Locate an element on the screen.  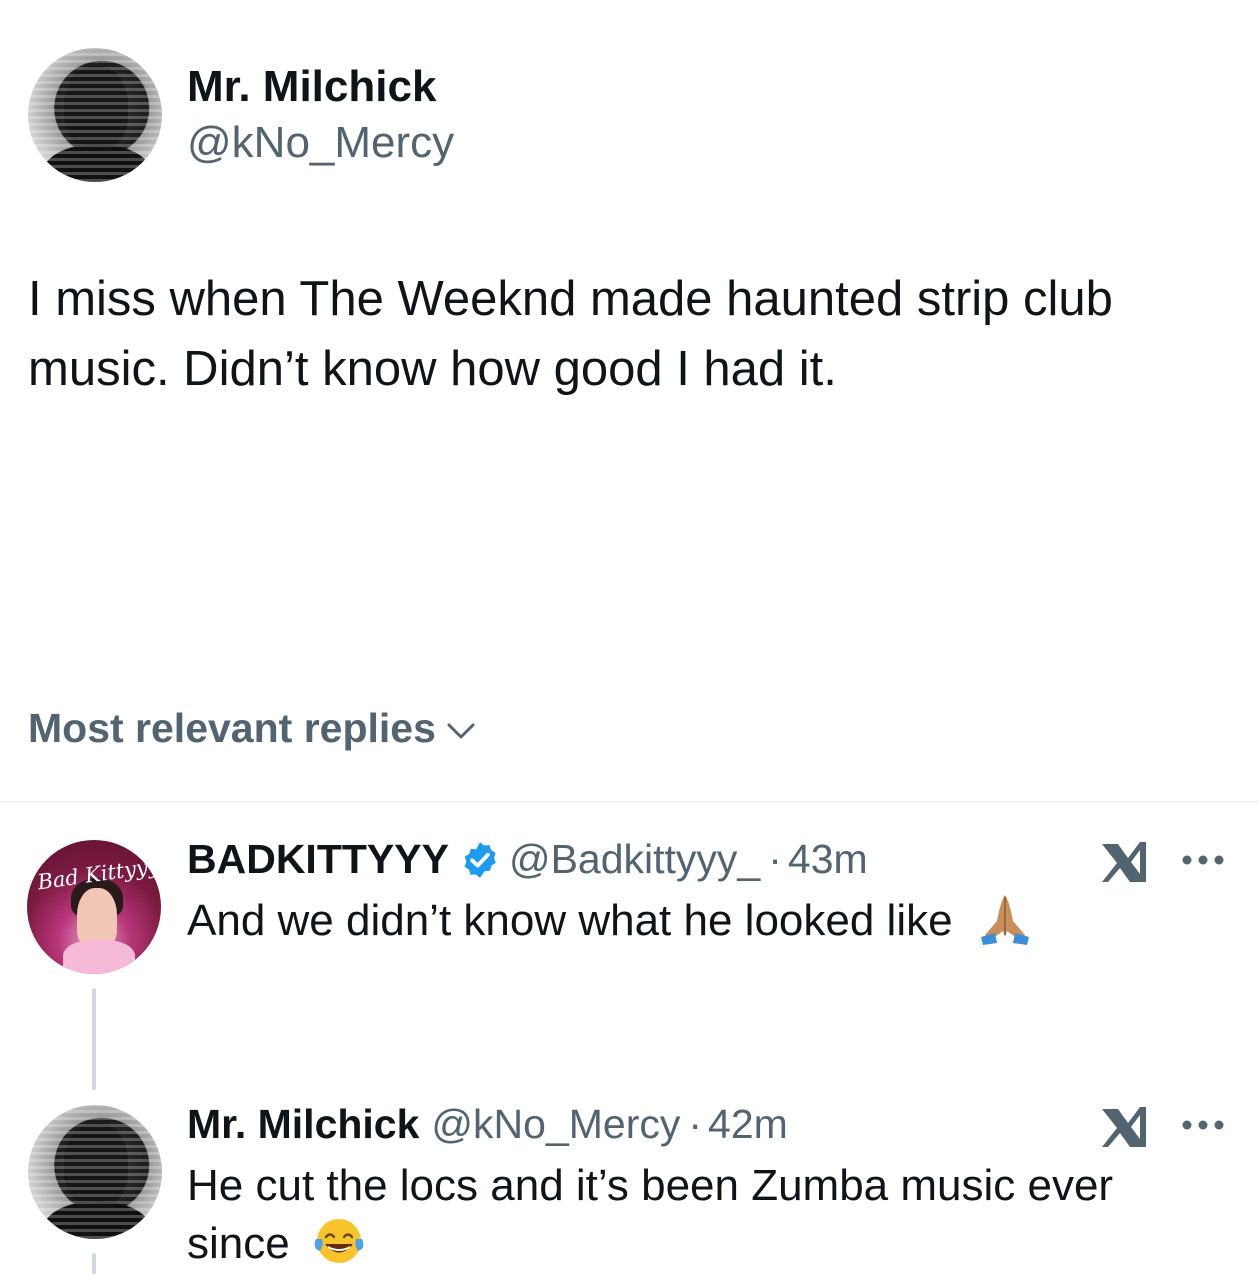
reply-text: And we didn’t know what he looked like is located at coordinates (611, 921).